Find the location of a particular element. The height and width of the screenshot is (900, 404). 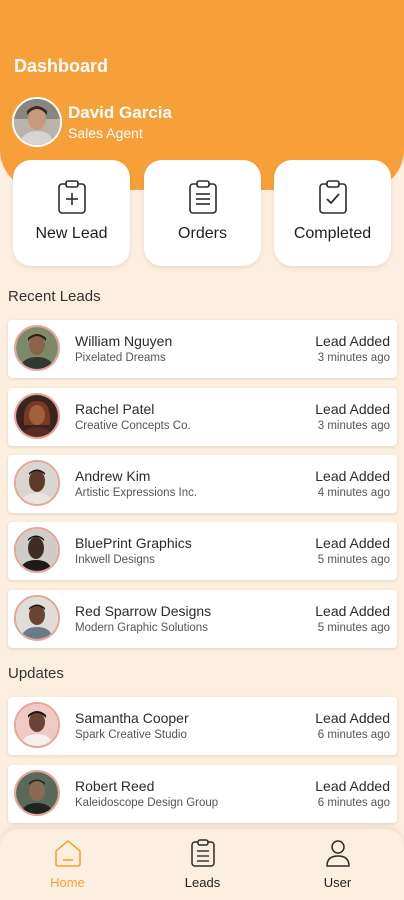

nav-home: Home is located at coordinates (67, 864).